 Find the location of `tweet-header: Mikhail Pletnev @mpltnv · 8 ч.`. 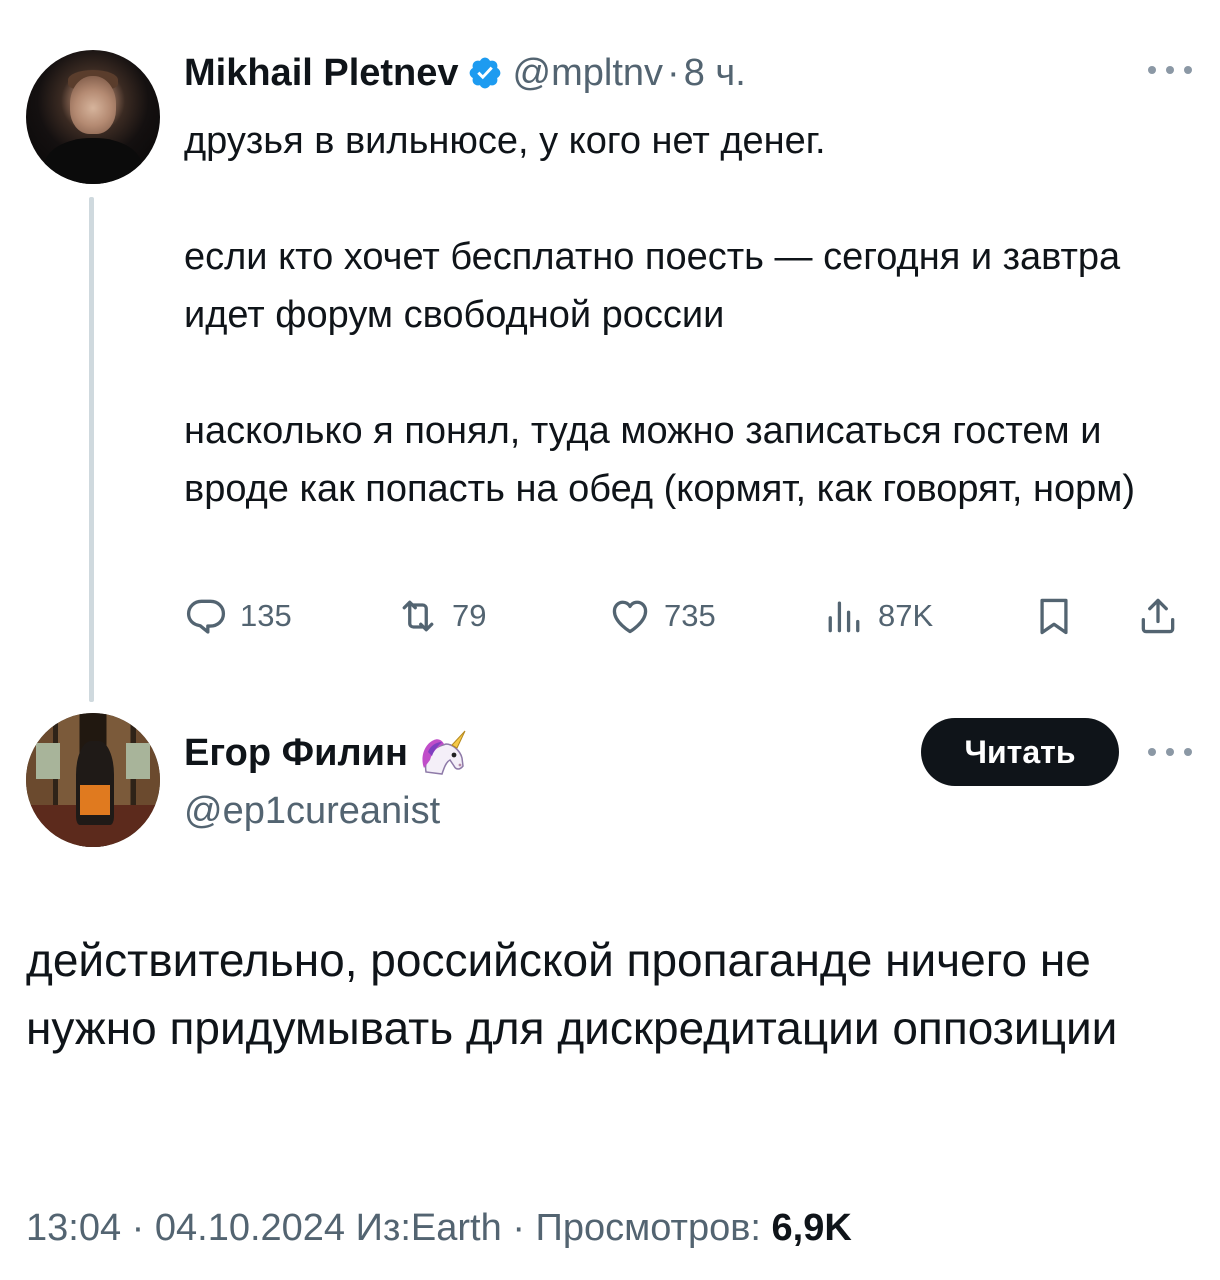

tweet-header: Mikhail Pletnev @mpltnv · 8 ч. is located at coordinates (465, 73).